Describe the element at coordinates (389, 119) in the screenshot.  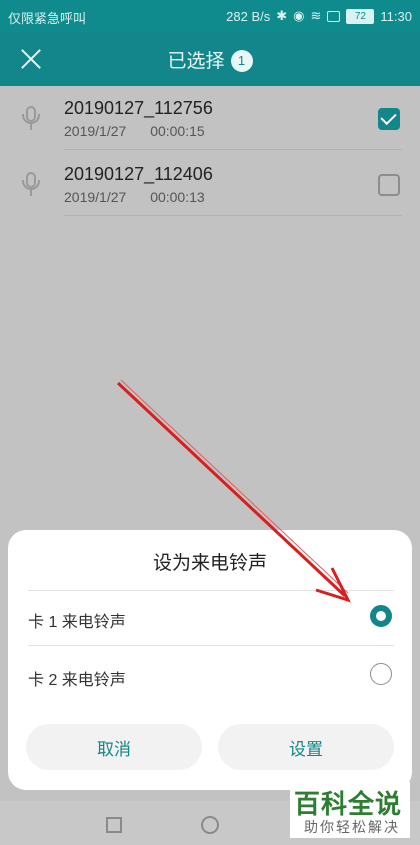
I see `checkbox-checked` at that location.